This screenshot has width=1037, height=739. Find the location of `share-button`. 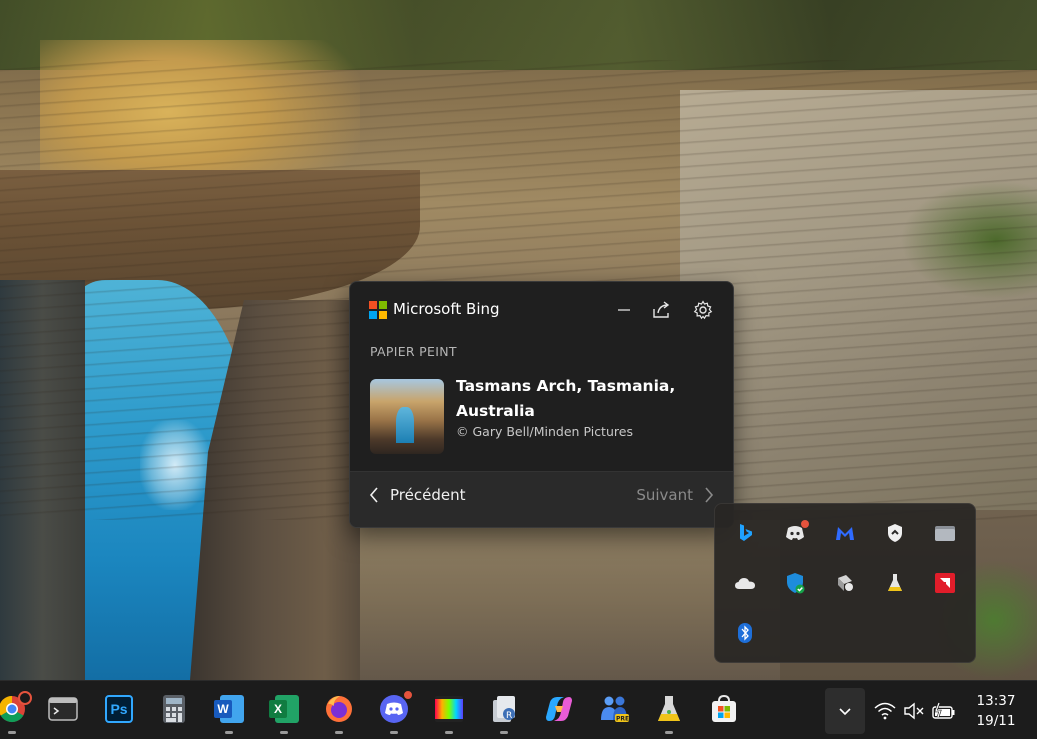

share-button is located at coordinates (662, 310).